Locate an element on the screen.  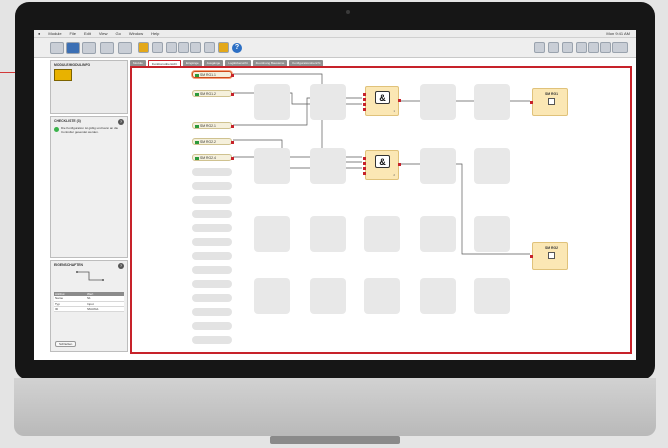
module-thumbnail is located at coordinates (63, 75).